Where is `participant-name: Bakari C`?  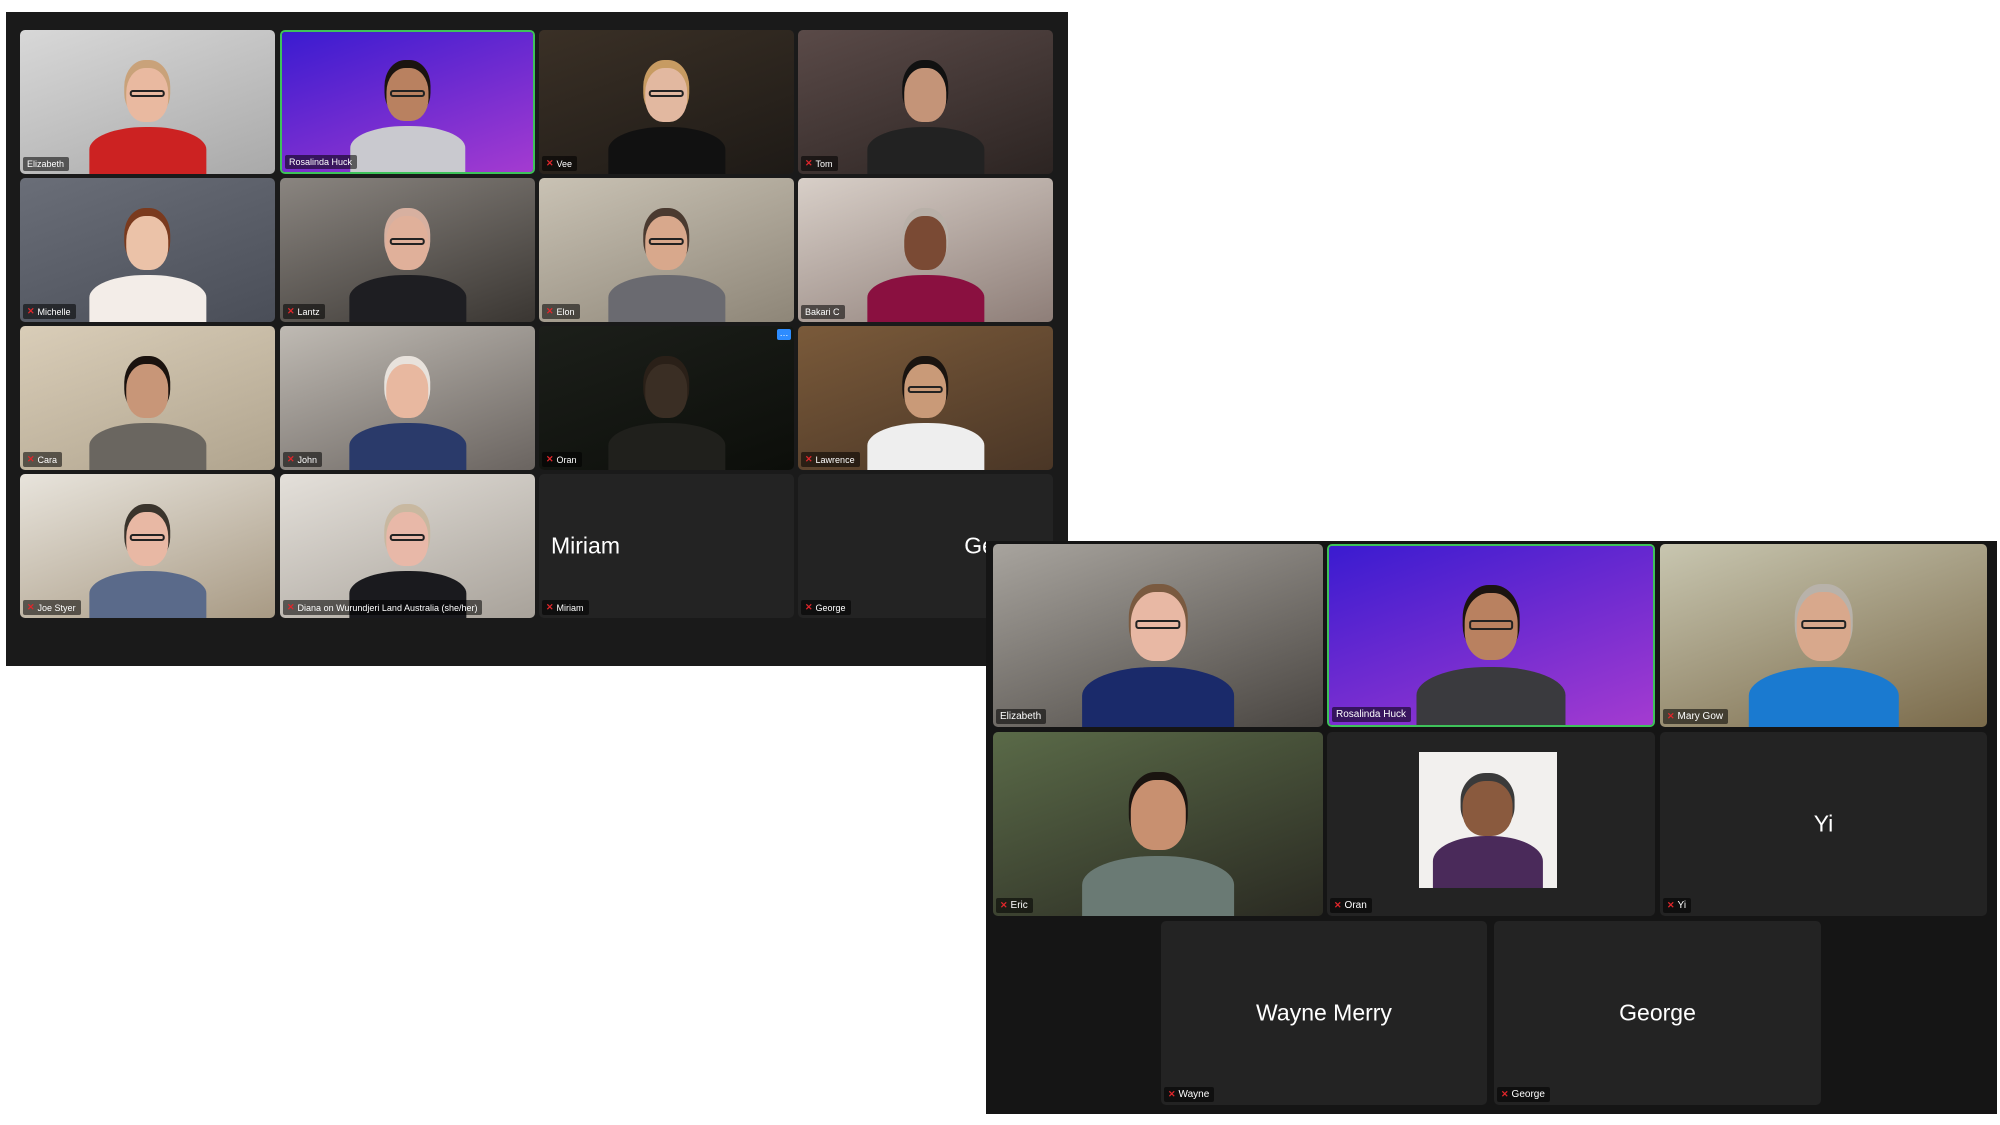 participant-name: Bakari C is located at coordinates (822, 312).